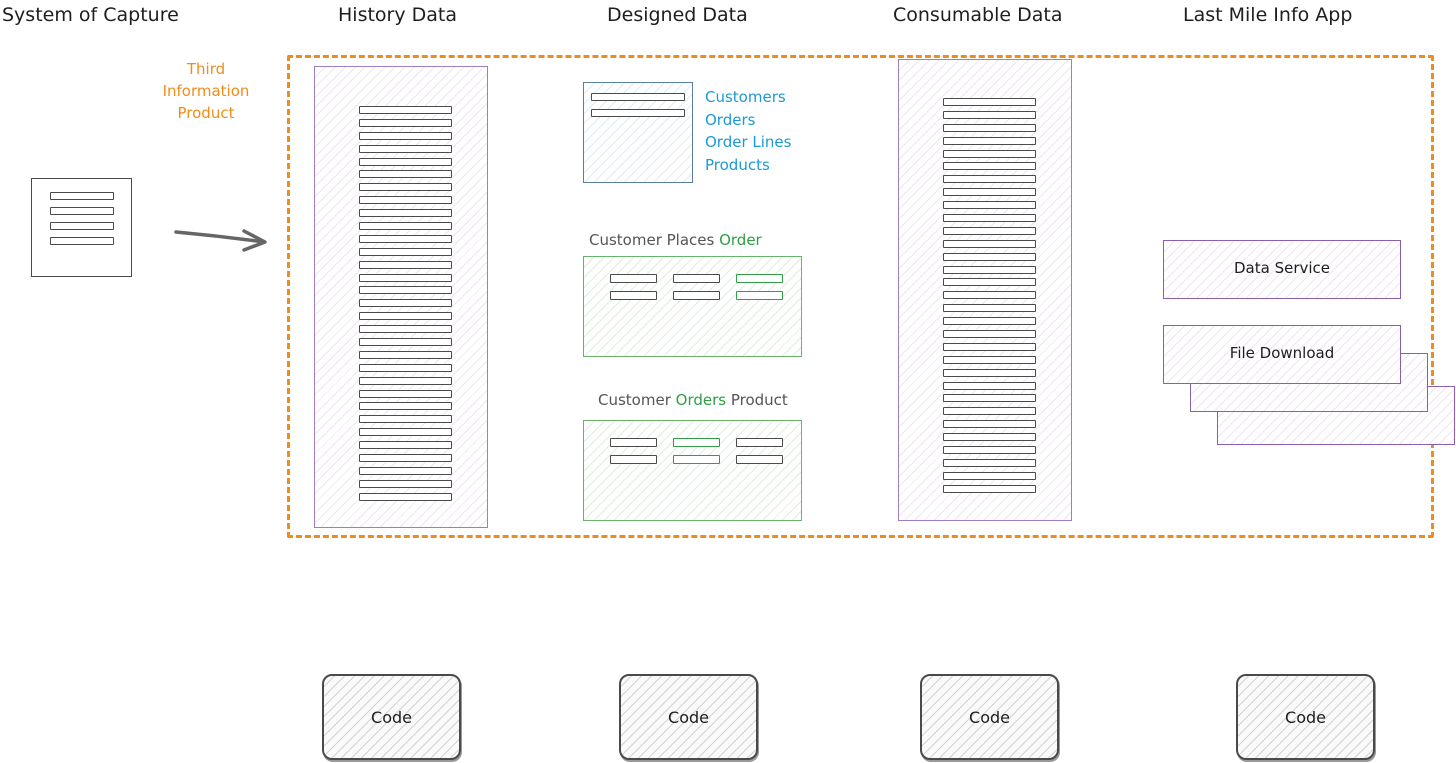 The width and height of the screenshot is (1456, 763). I want to click on code-box-last-mile: Code, so click(1305, 717).